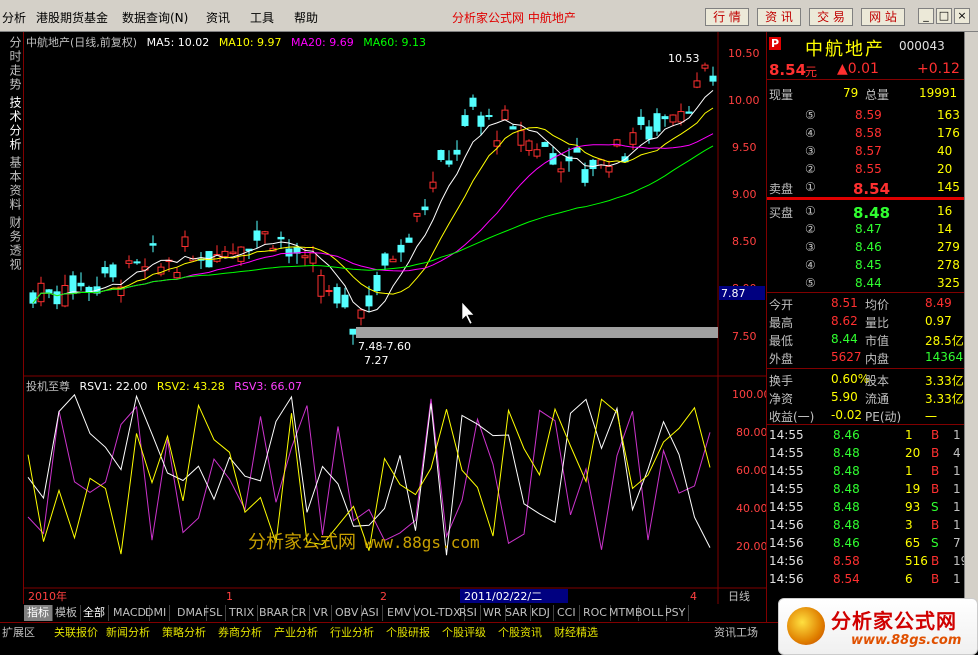 This screenshot has height=655, width=978. Describe the element at coordinates (846, 561) in the screenshot. I see `tick-price: 8.58` at that location.